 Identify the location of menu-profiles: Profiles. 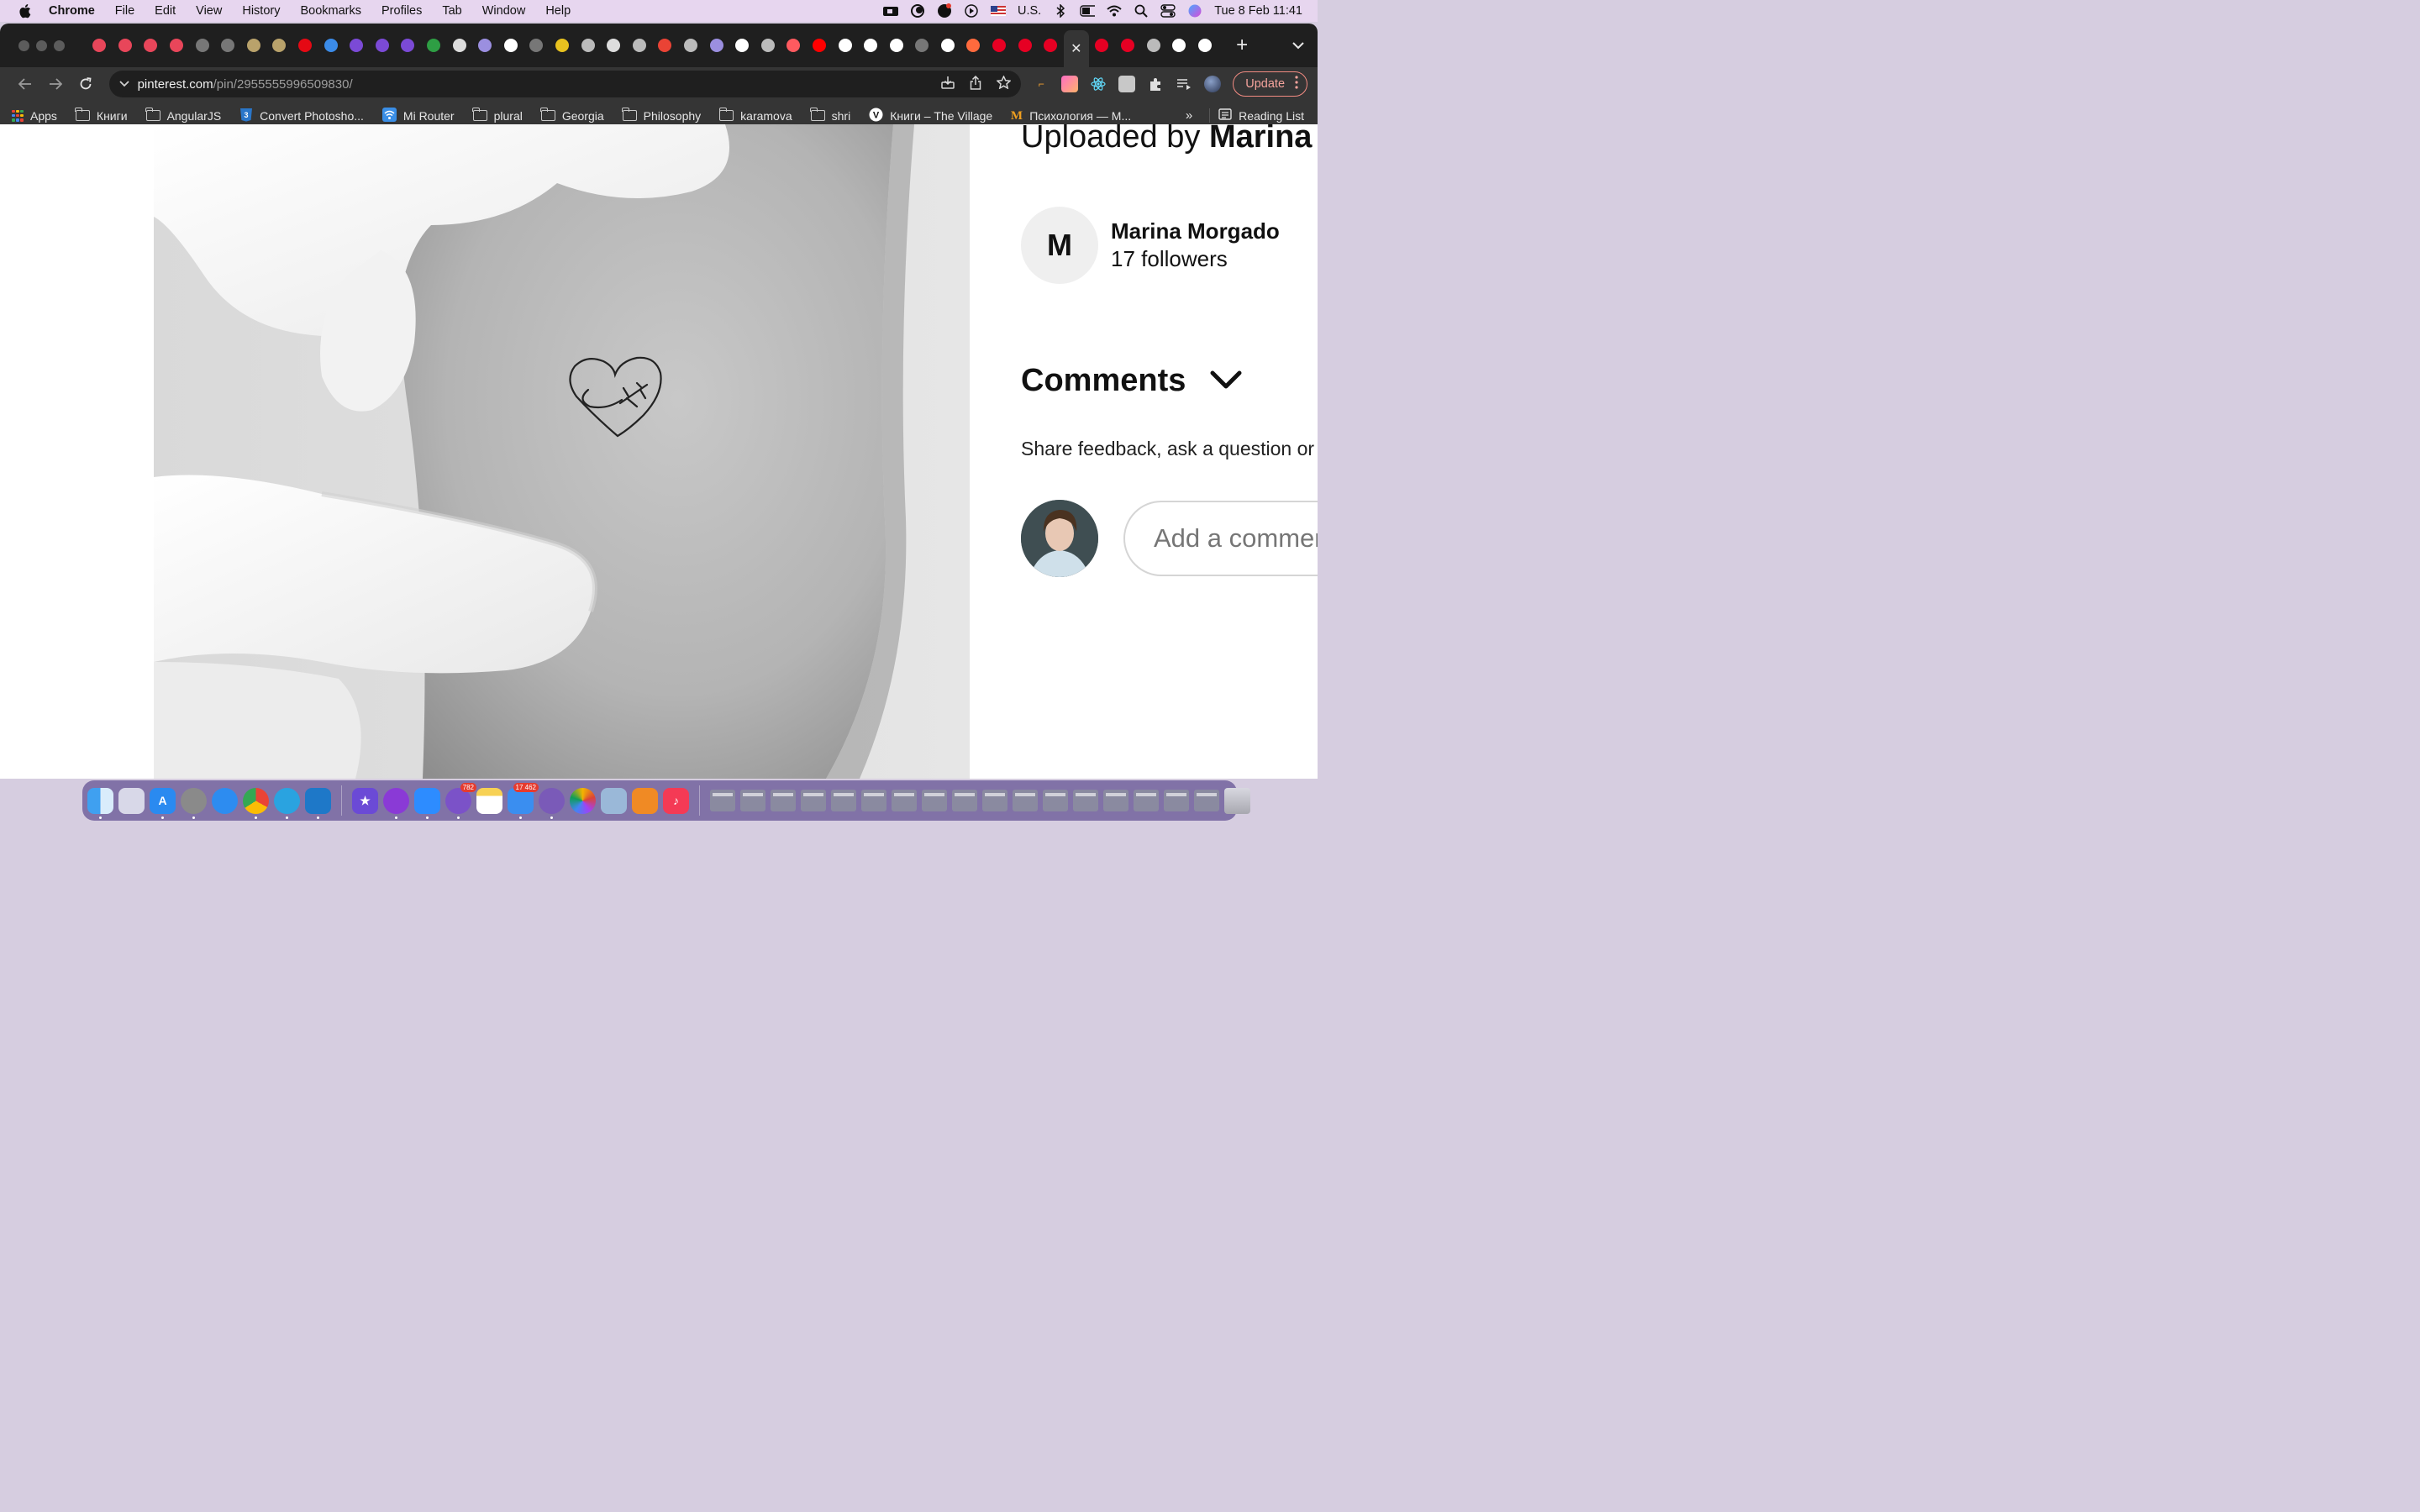
(401, 11).